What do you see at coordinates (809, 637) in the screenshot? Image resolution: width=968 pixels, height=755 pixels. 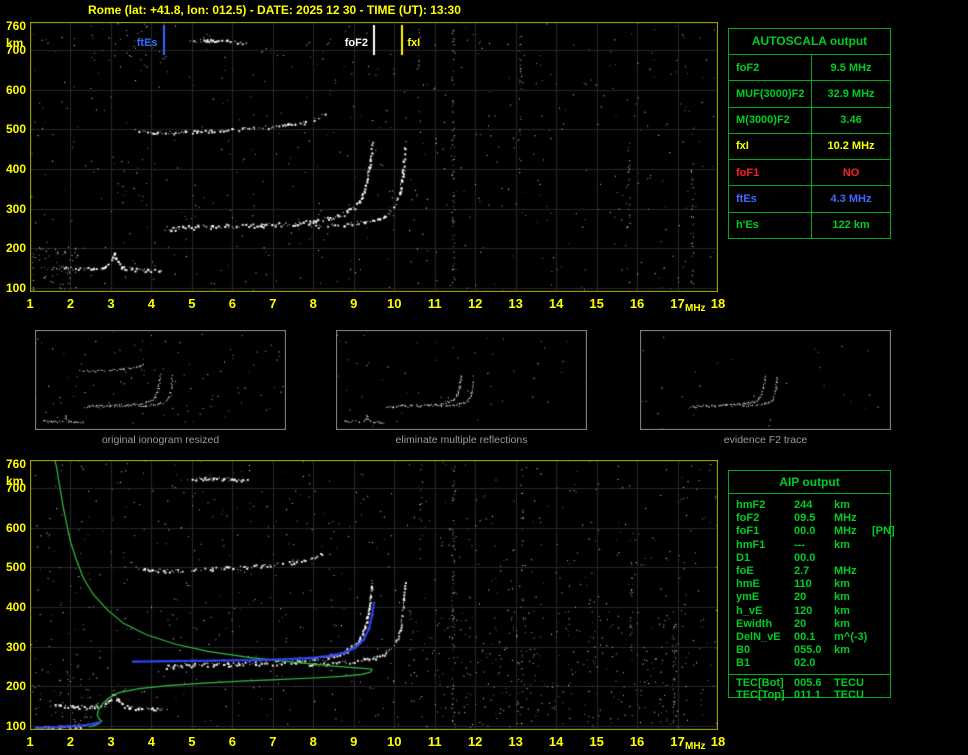 I see `aip-row-DelN_vE: DelN_vE 00.1 m^(-3)` at bounding box center [809, 637].